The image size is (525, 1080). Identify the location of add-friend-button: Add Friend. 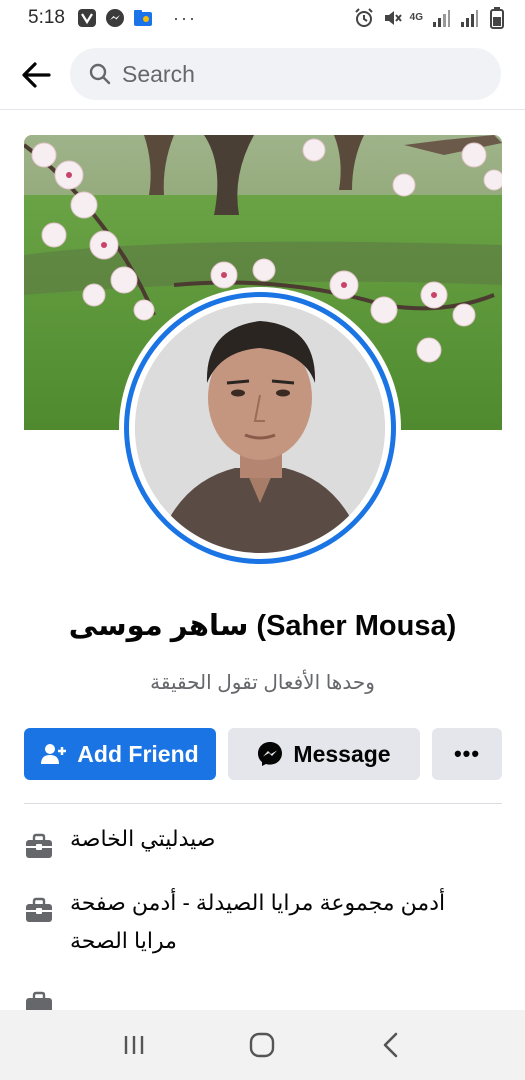
(120, 754).